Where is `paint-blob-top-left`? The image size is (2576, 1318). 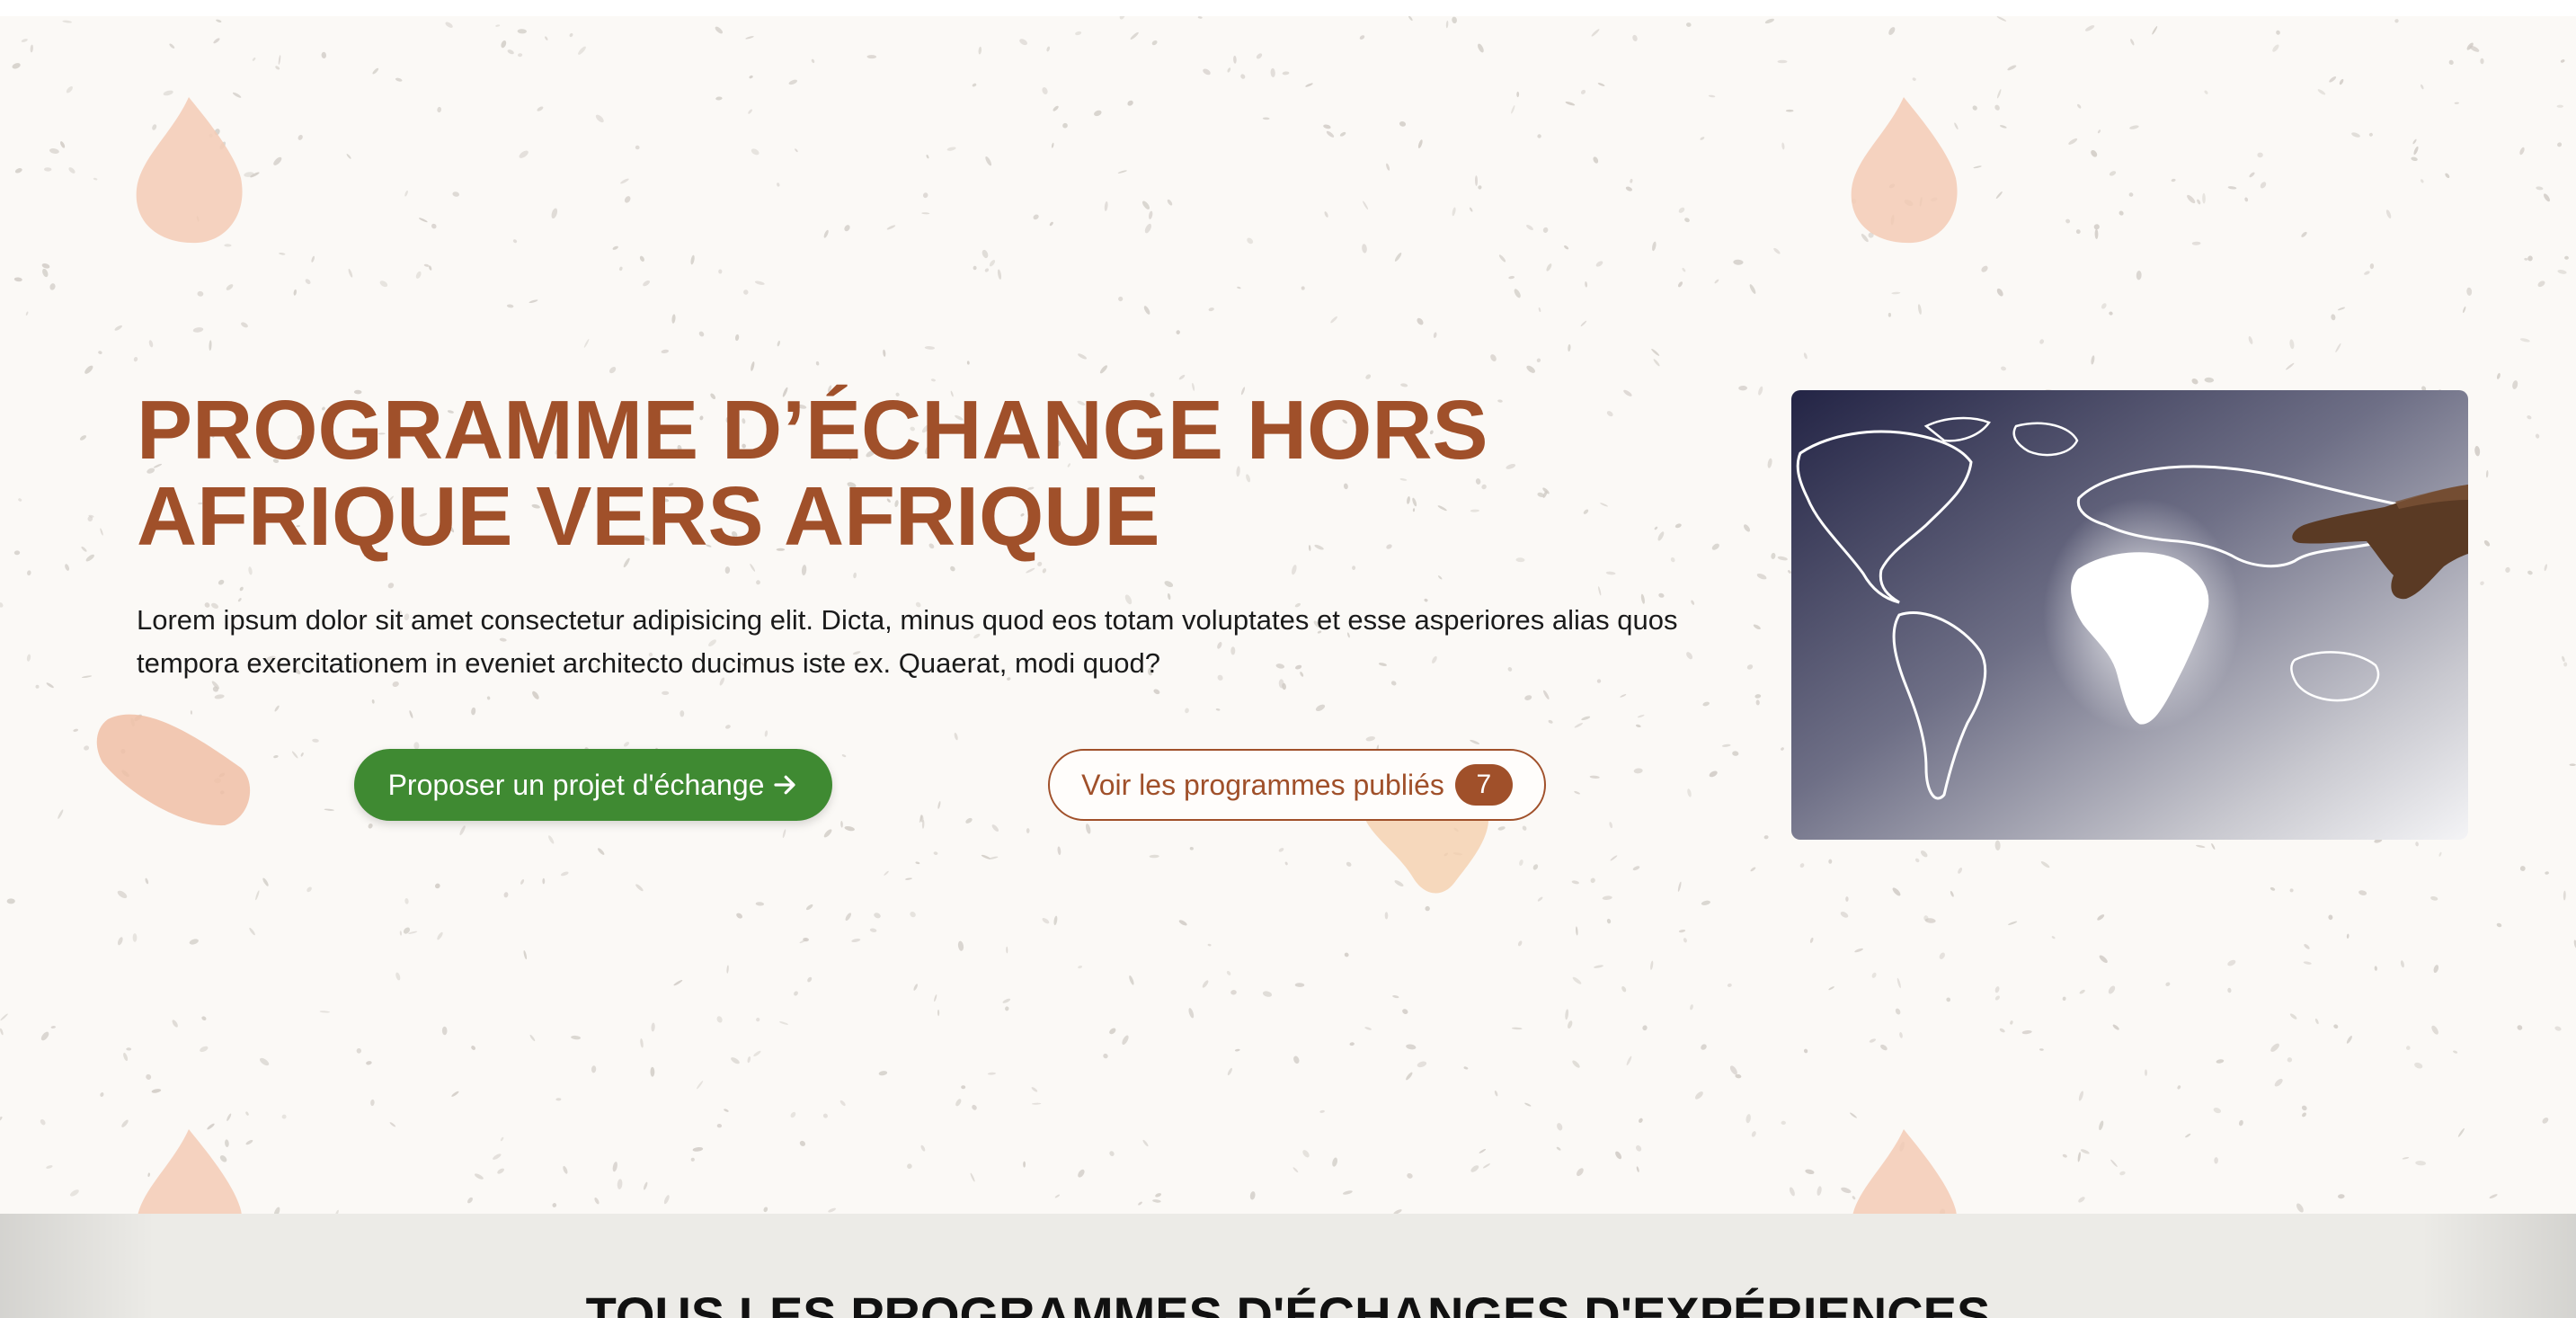
paint-blob-top-left is located at coordinates (189, 170).